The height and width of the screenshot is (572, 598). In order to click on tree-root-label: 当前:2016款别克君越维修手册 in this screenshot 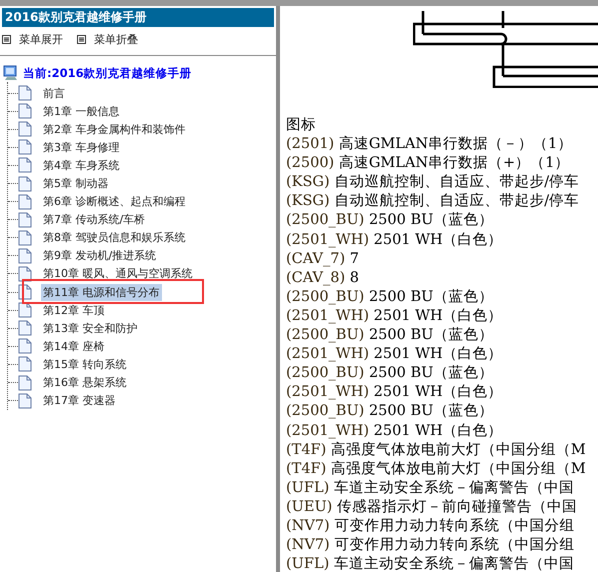, I will do `click(107, 73)`.